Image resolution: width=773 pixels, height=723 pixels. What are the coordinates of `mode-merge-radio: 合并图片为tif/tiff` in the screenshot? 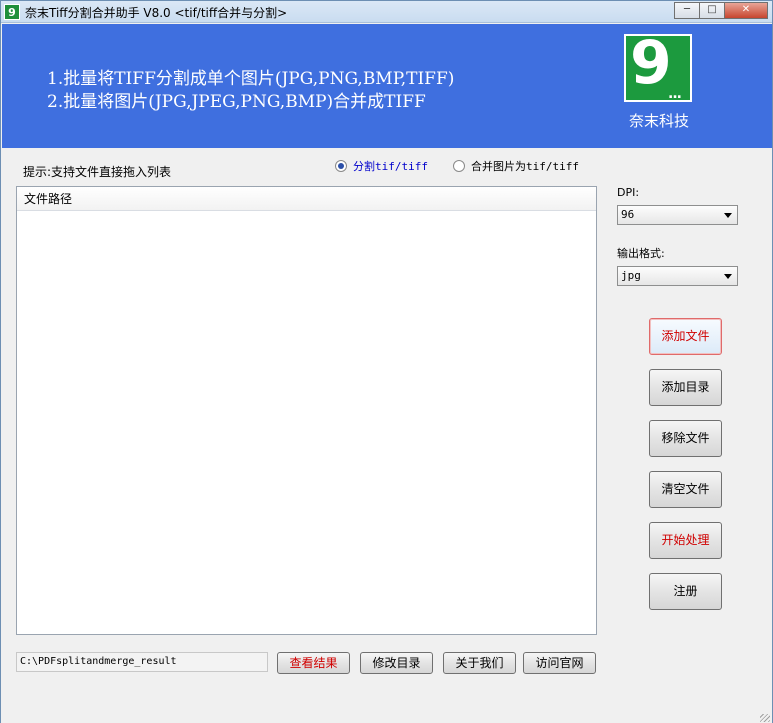 It's located at (516, 166).